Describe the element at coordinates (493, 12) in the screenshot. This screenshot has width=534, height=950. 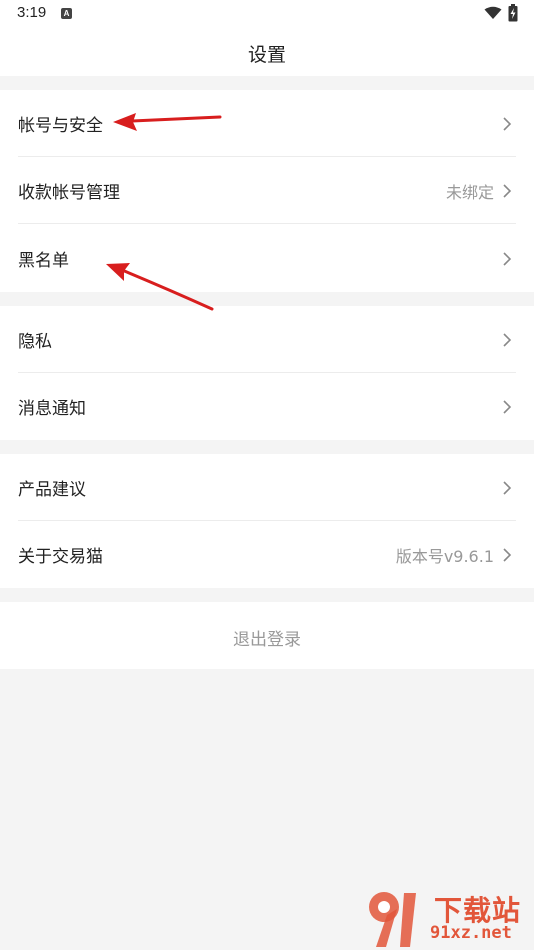
I see `wifi-icon` at that location.